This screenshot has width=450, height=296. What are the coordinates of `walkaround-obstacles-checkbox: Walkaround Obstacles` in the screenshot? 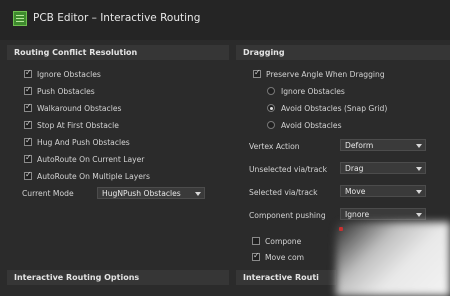 It's located at (72, 108).